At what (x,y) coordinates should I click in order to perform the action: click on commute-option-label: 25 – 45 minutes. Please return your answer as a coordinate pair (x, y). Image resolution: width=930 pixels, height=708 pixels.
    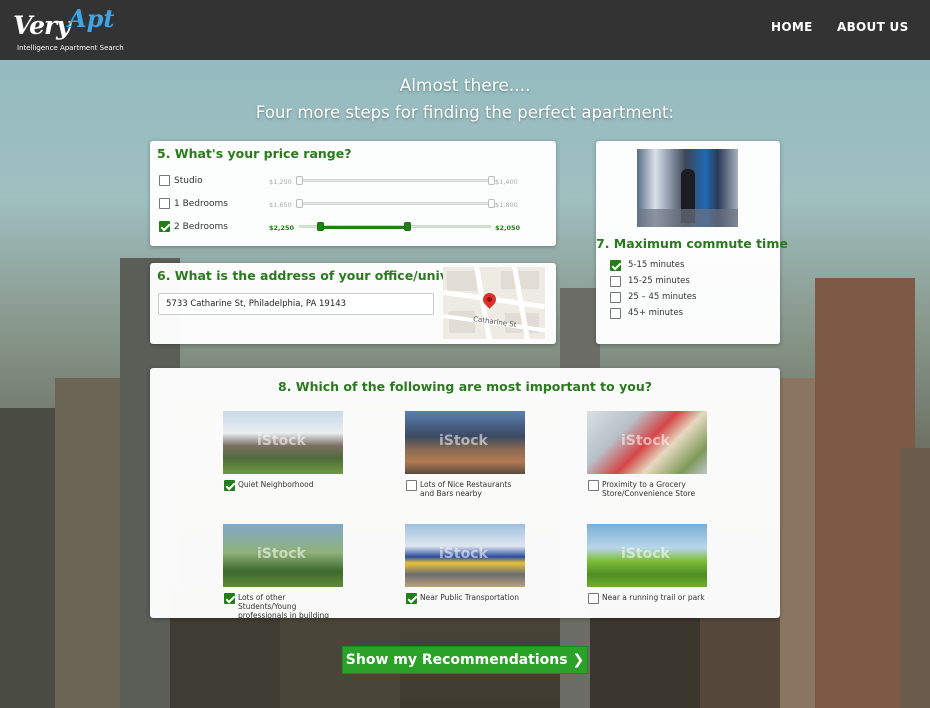
    Looking at the image, I should click on (662, 297).